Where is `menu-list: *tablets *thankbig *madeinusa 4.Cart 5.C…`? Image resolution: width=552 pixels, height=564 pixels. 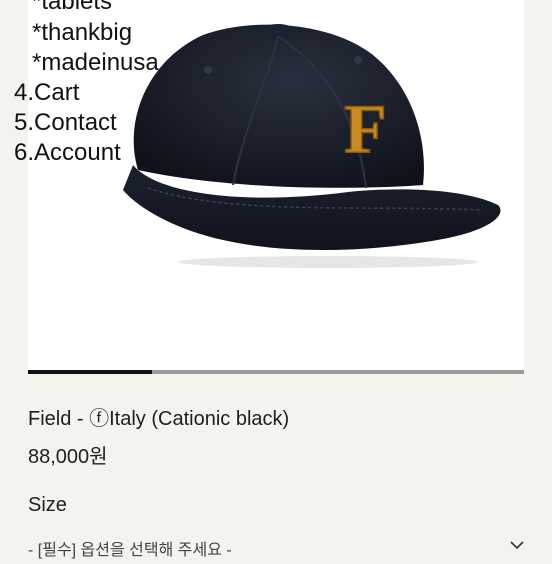 menu-list: *tablets *thankbig *madeinusa 4.Cart 5.C… is located at coordinates (100, 85).